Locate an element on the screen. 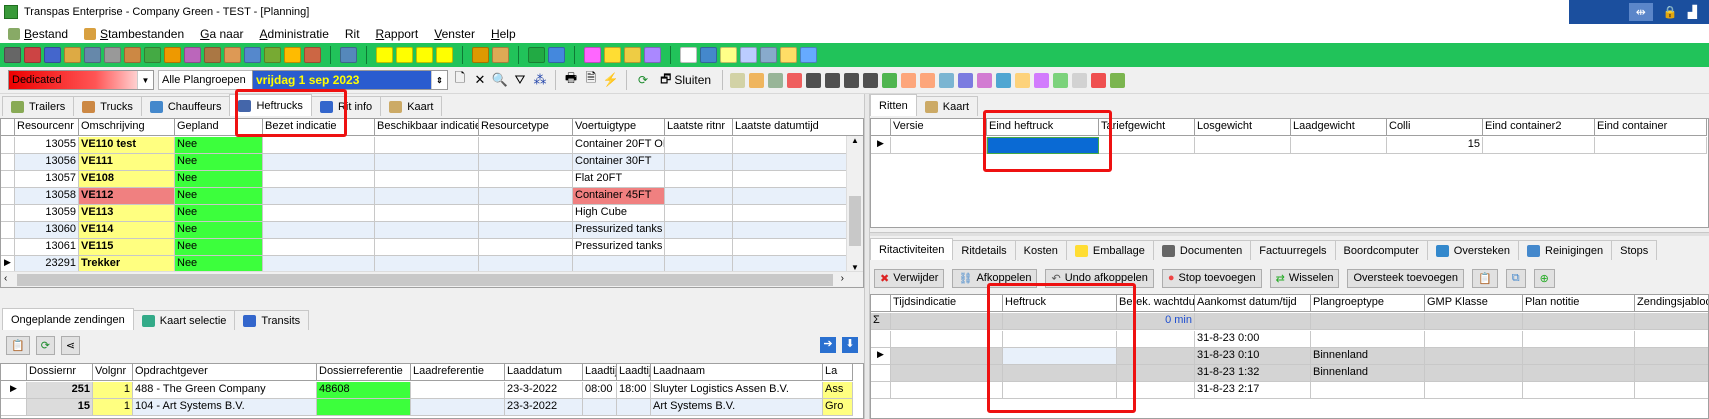  toolbar-tool-4-icon is located at coordinates (72, 55).